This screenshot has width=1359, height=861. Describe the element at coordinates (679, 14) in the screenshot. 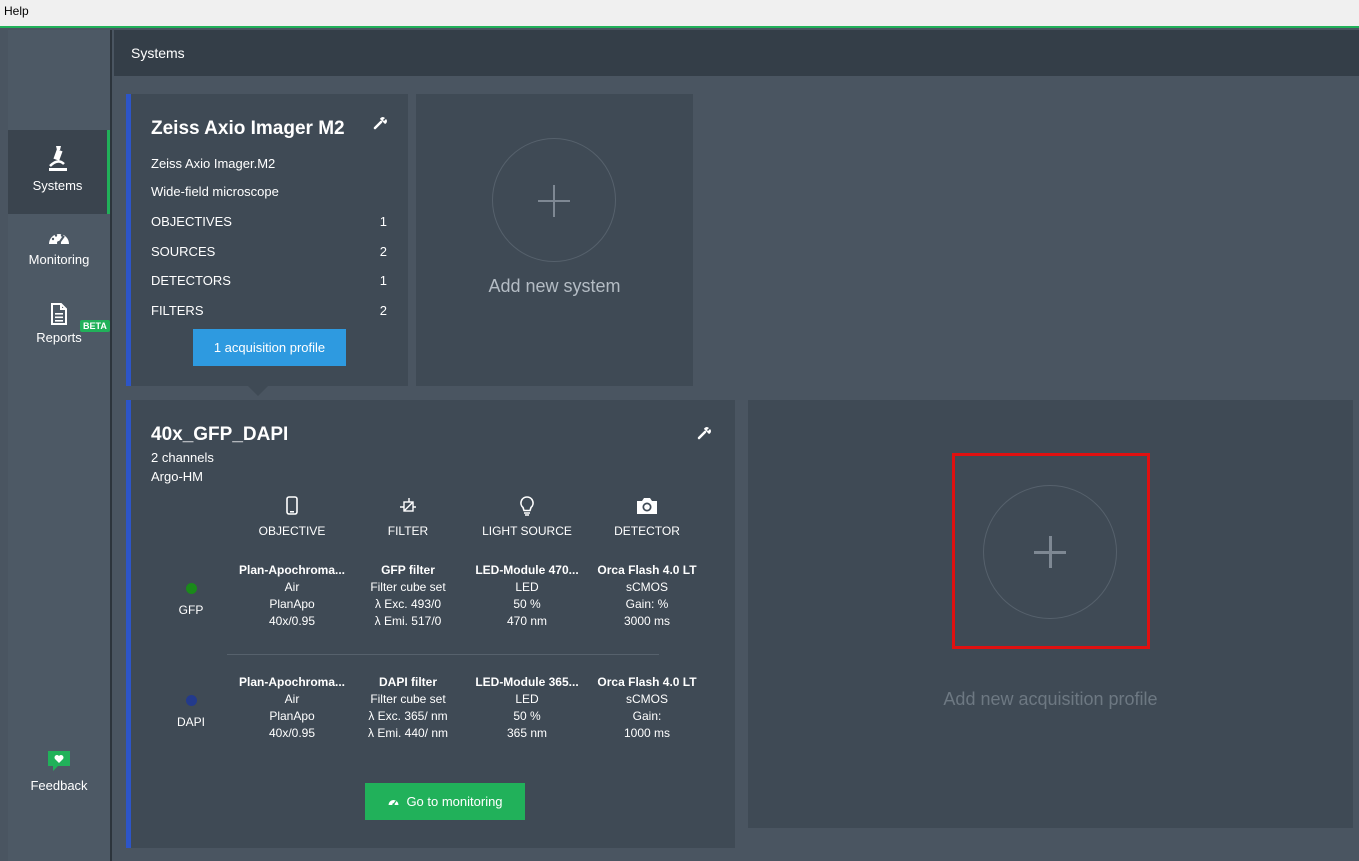

I see `menu-bar: Help` at that location.